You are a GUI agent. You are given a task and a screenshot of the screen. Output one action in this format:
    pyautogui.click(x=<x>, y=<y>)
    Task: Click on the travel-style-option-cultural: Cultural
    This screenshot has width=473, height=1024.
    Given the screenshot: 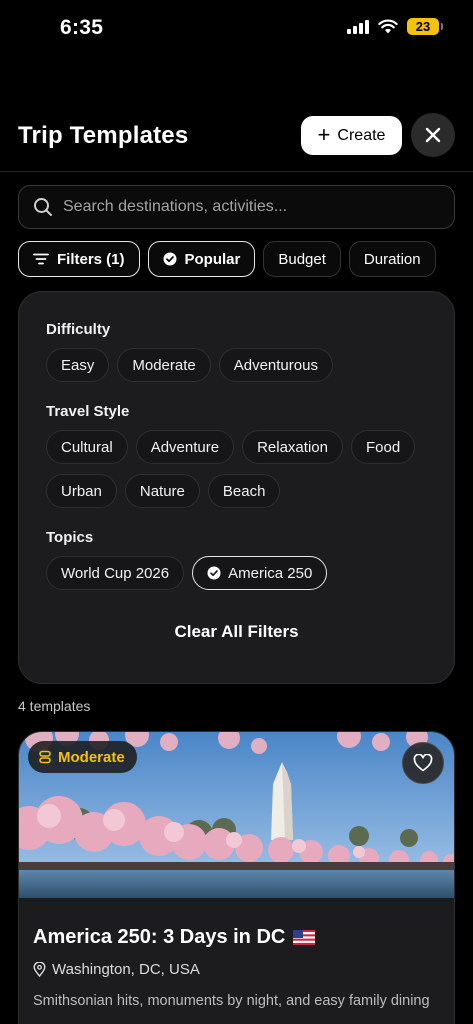 What is the action you would take?
    pyautogui.click(x=87, y=447)
    